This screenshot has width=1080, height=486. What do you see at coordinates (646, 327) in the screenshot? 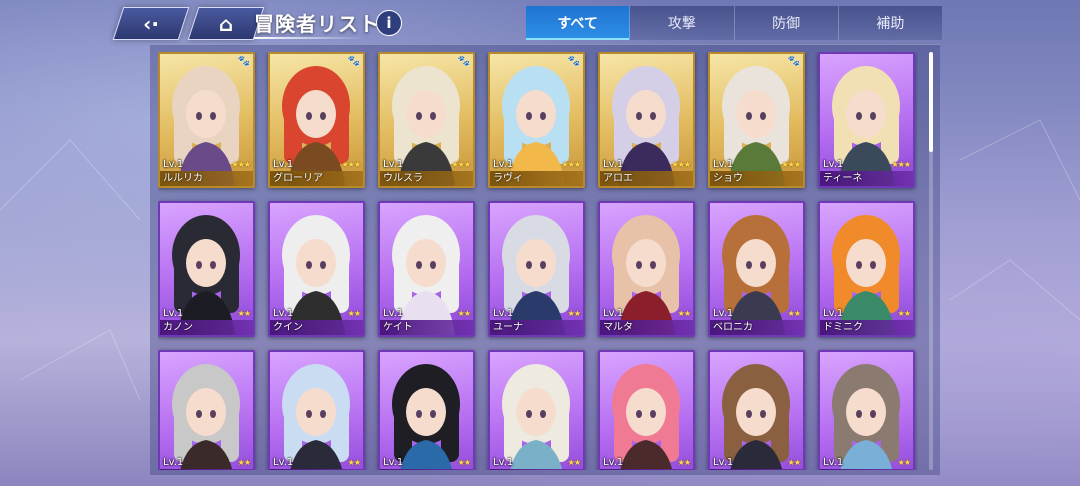
I see `adventurer-name: マルタ` at bounding box center [646, 327].